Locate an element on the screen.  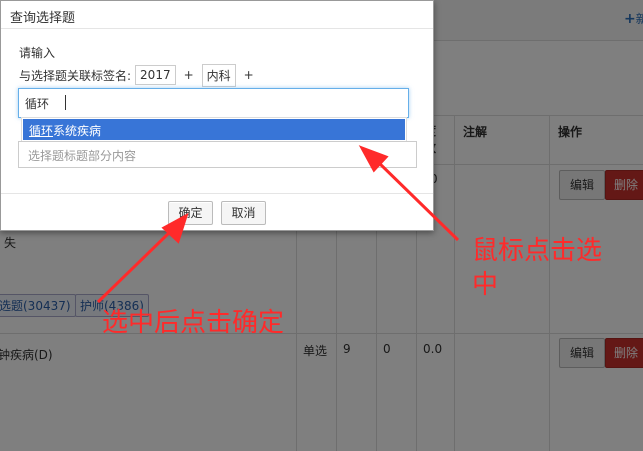
annotation-click-confirm: 选中后点击确定 is located at coordinates (193, 323).